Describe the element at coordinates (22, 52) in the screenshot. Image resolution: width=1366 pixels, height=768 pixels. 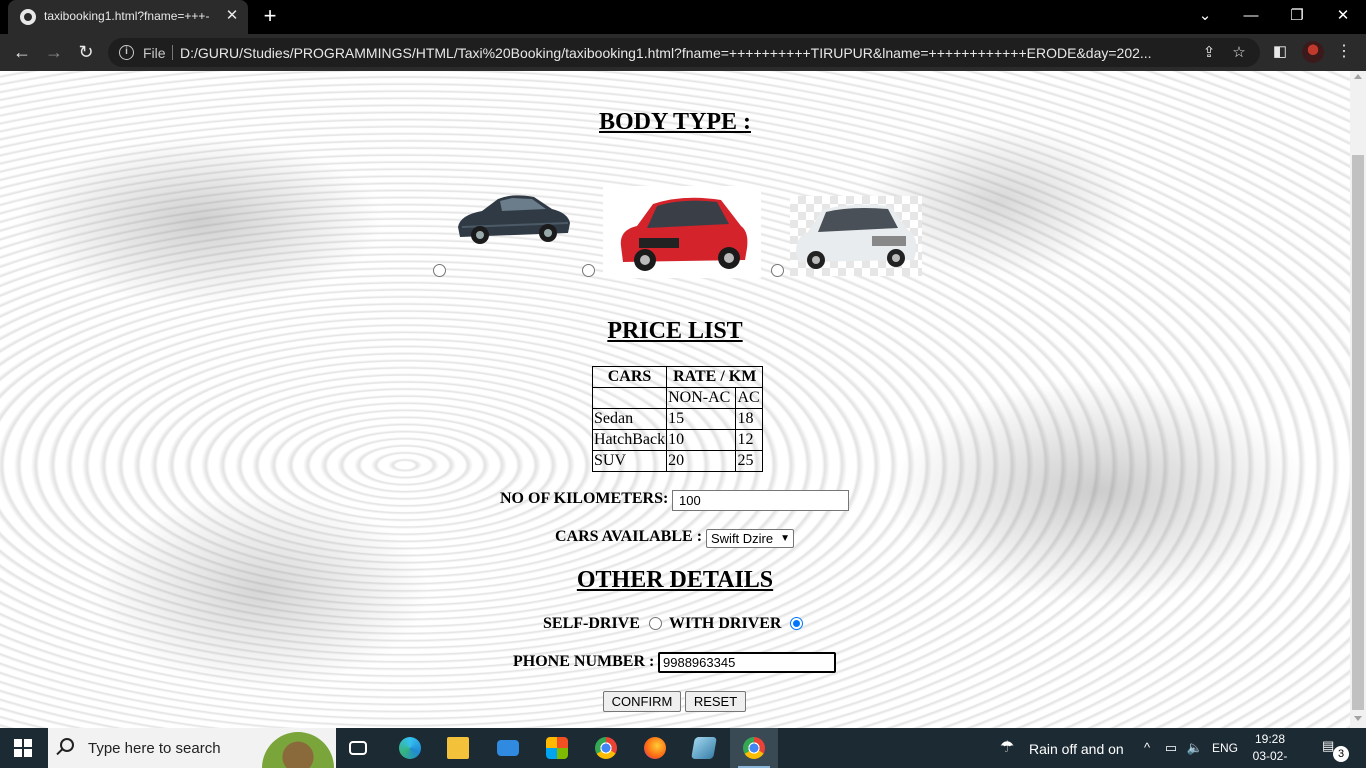
I see `back-button: ←` at that location.